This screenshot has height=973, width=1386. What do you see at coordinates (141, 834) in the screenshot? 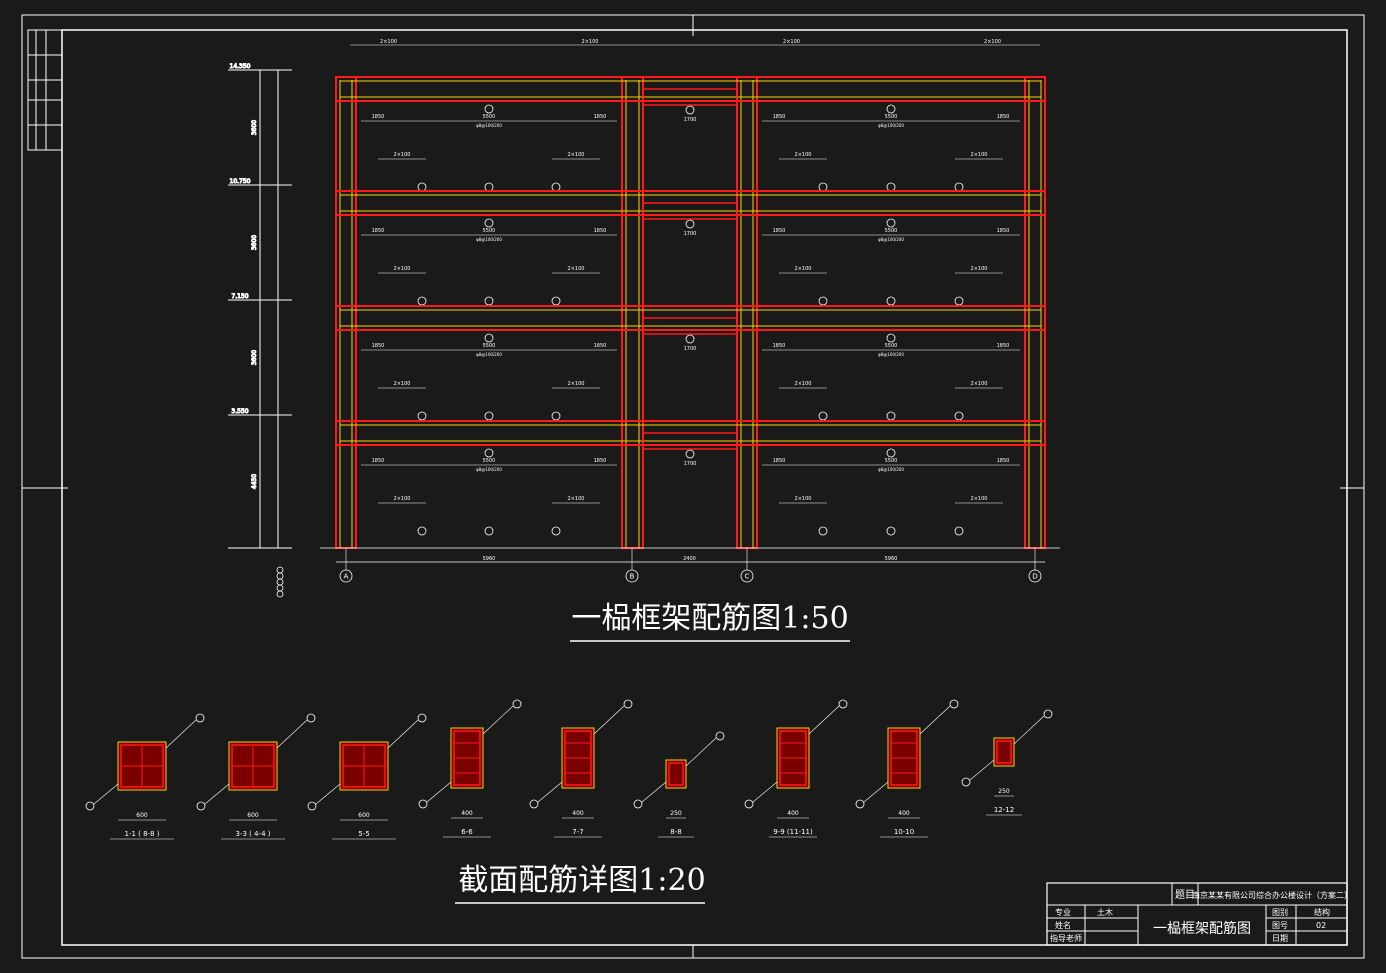
I see `section-label: 1-1 ( 8-8 )` at bounding box center [141, 834].